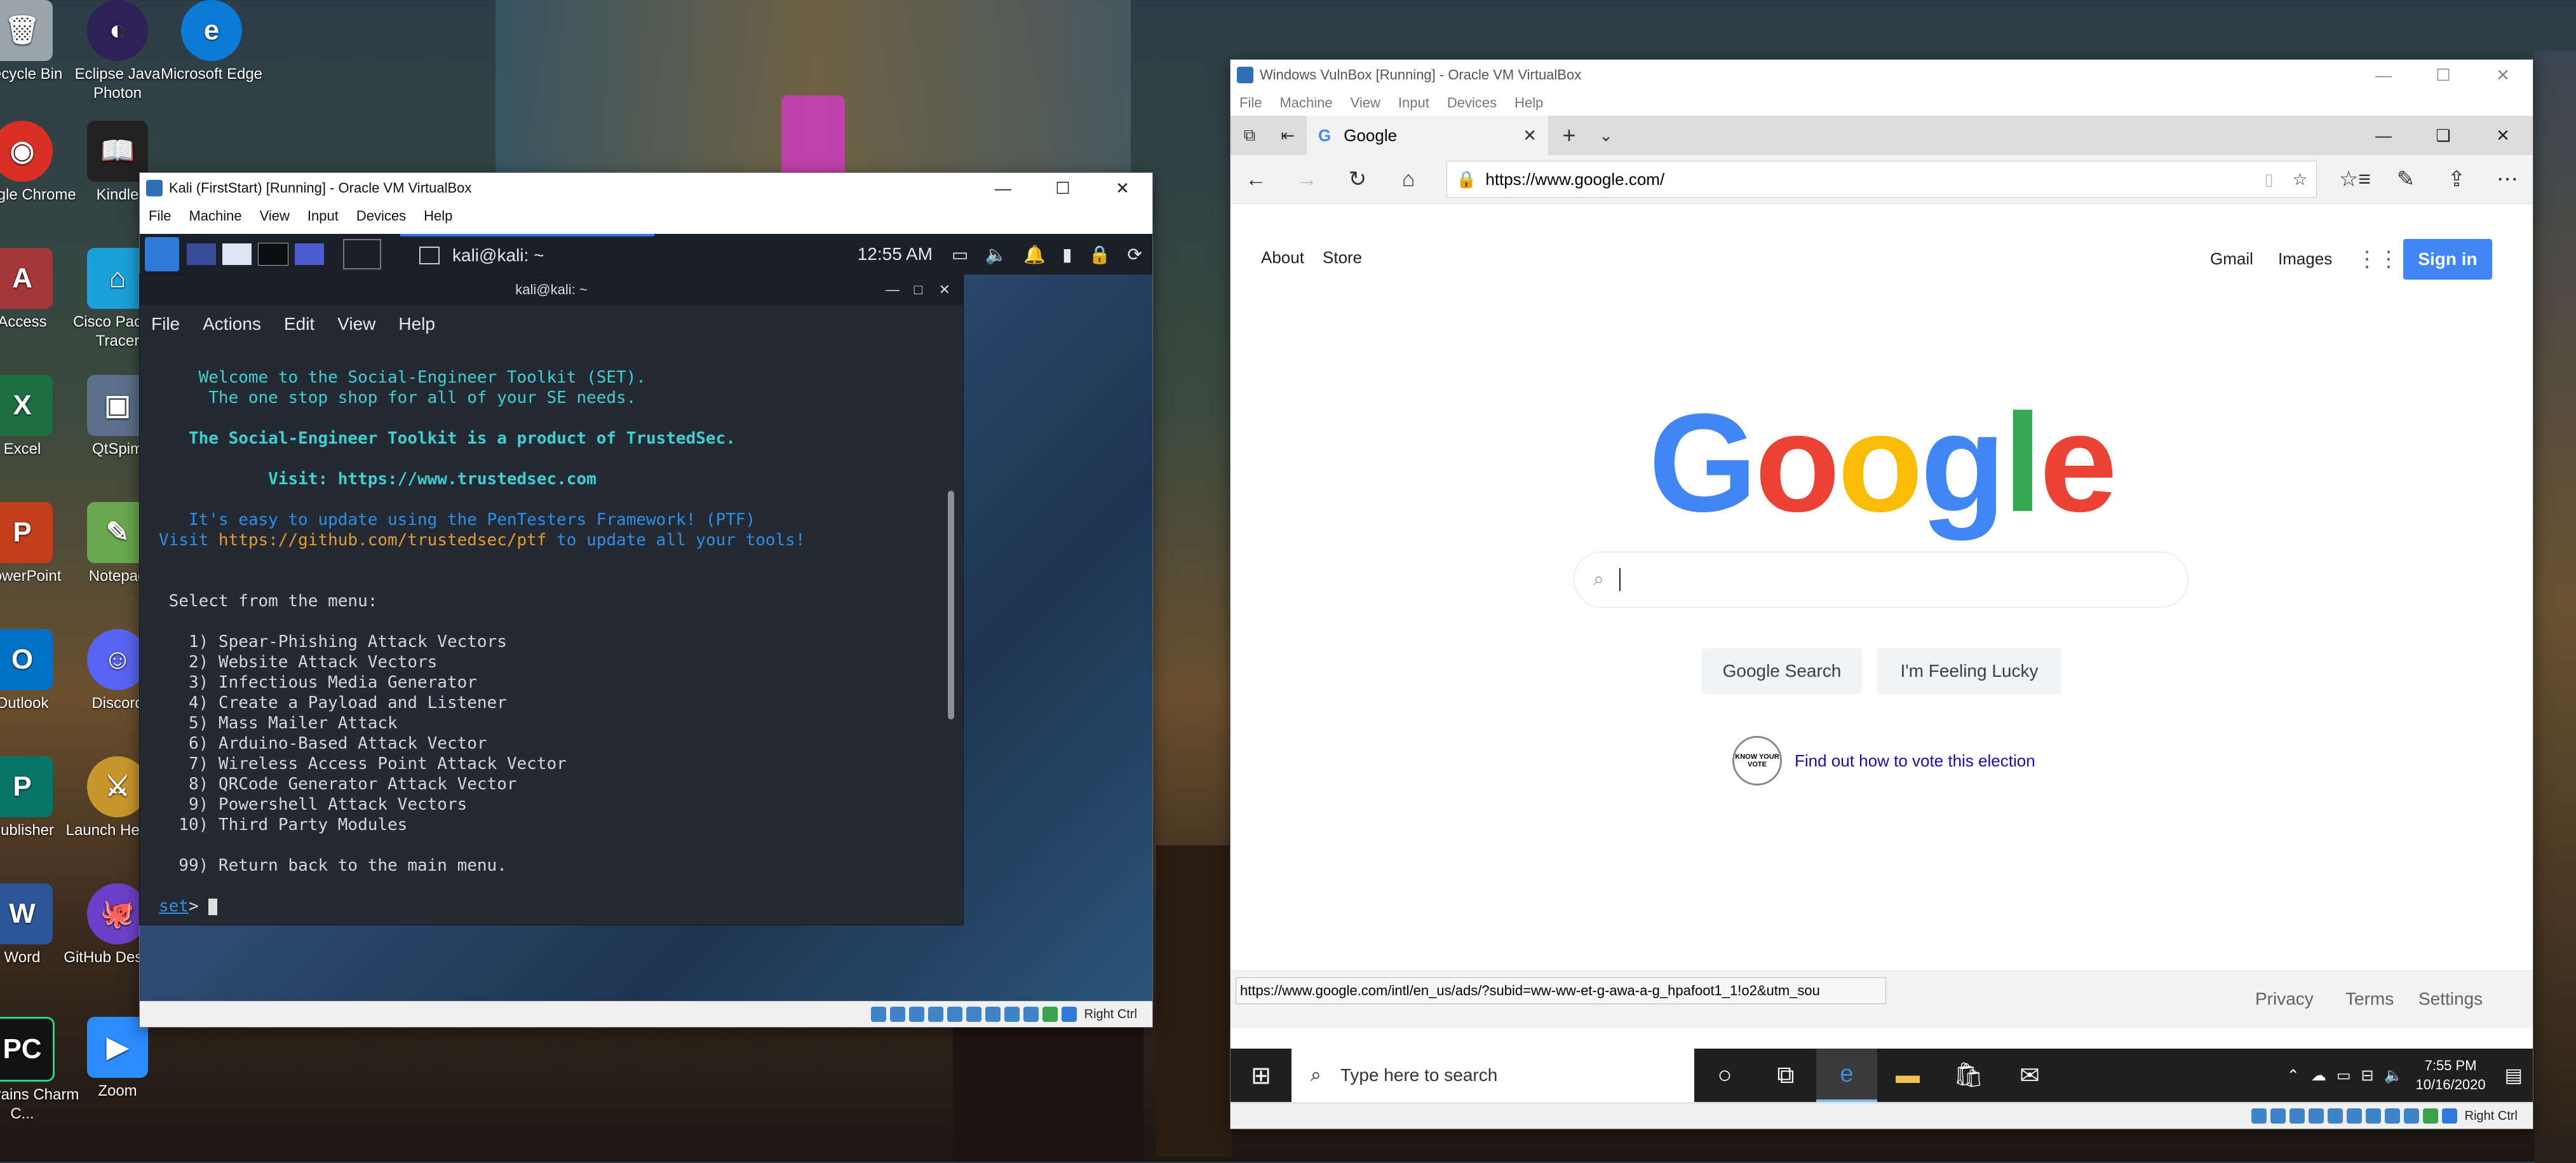 Image resolution: width=2576 pixels, height=1163 pixels. I want to click on images-link: Images, so click(2305, 259).